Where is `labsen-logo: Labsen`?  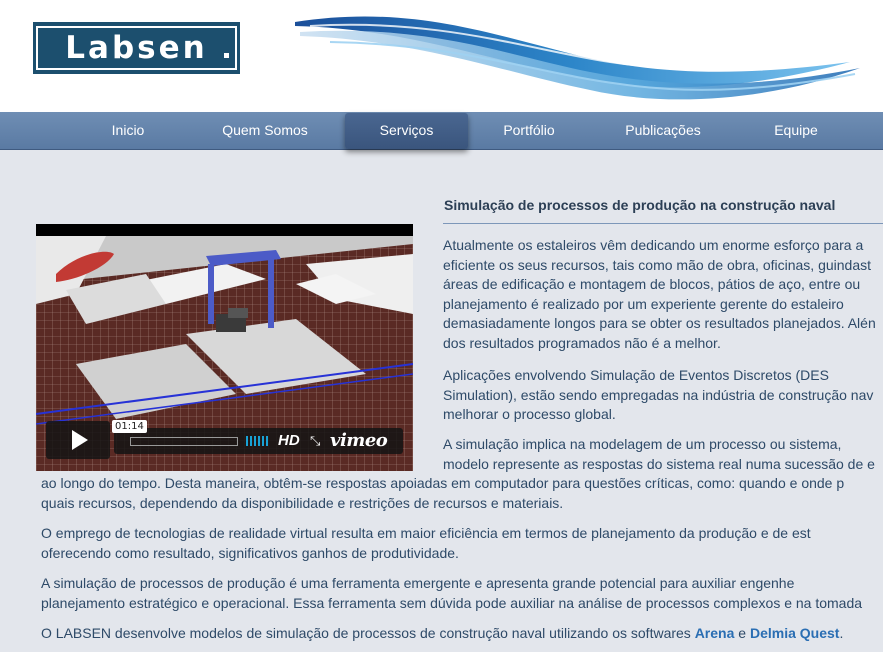
labsen-logo: Labsen is located at coordinates (136, 48).